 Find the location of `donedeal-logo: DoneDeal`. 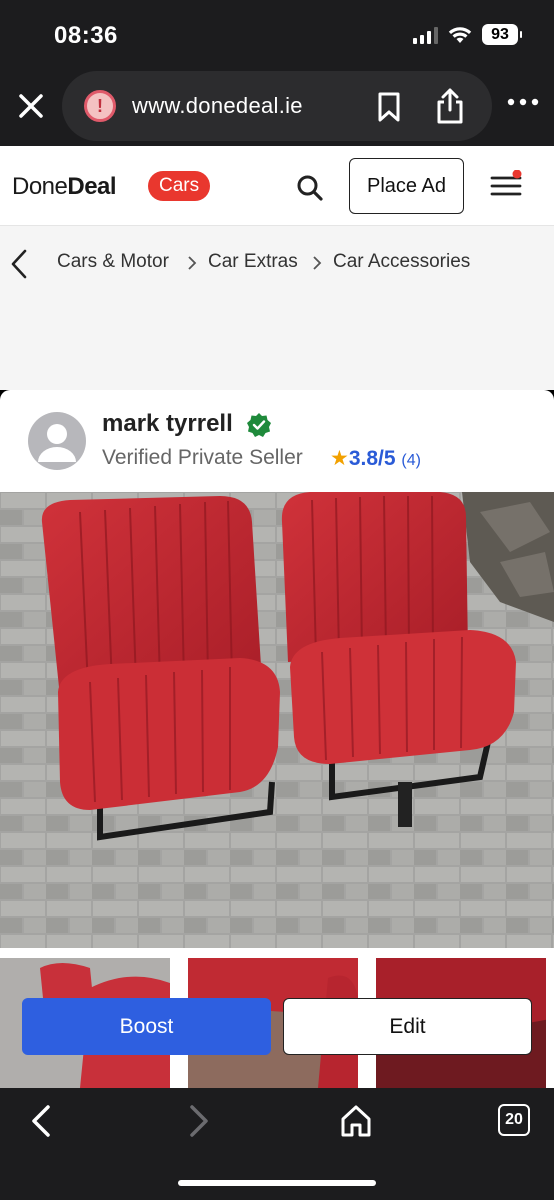

donedeal-logo: DoneDeal is located at coordinates (64, 187).